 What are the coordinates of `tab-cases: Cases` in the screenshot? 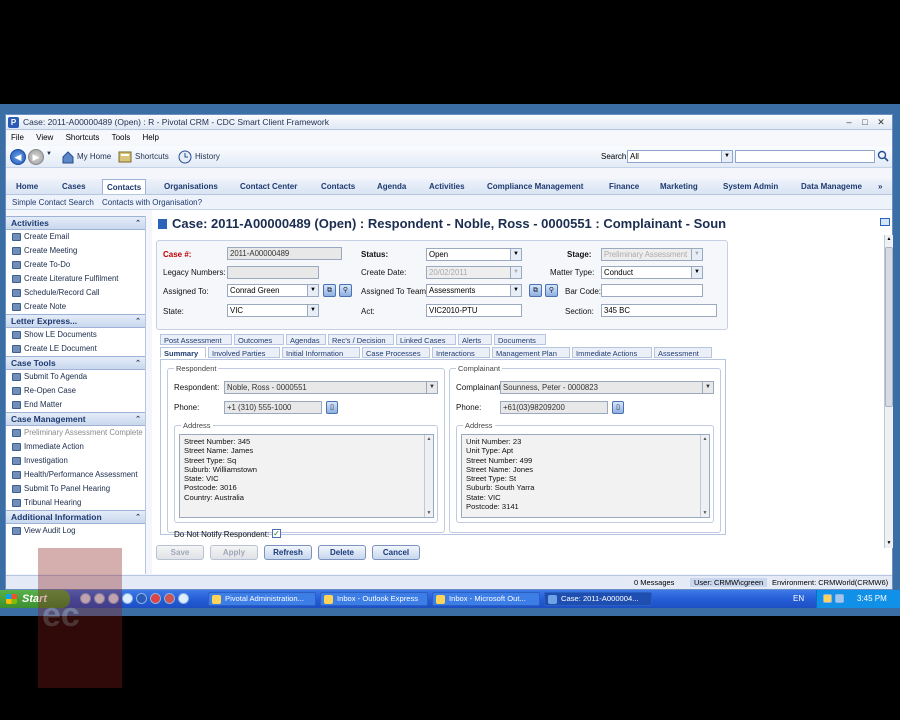 It's located at (74, 186).